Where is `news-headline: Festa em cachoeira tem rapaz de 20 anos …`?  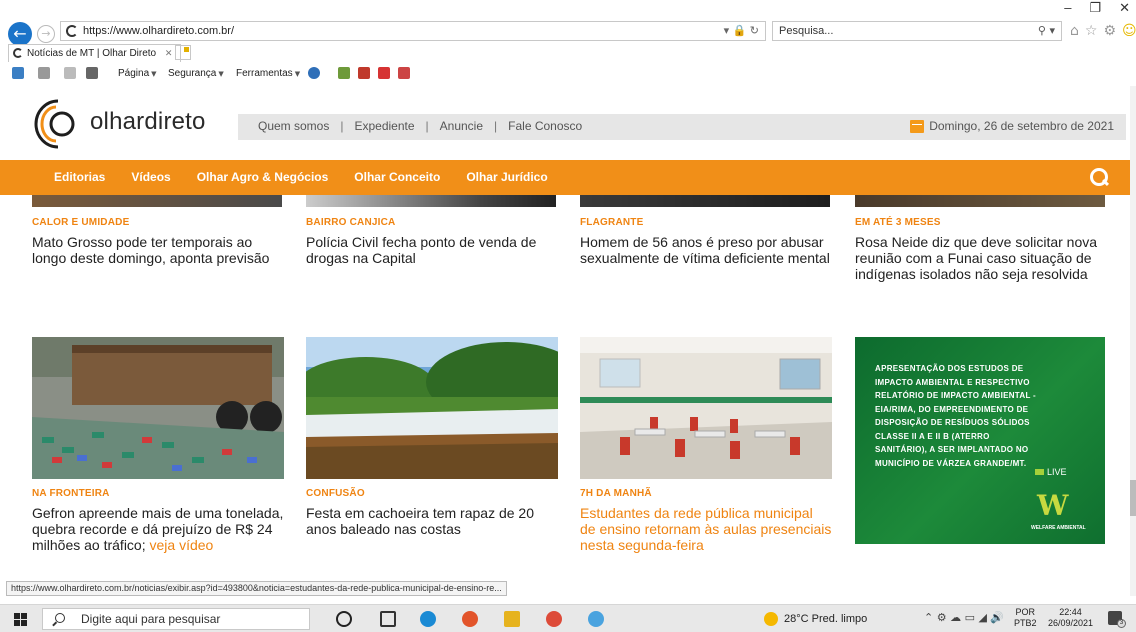
news-headline: Festa em cachoeira tem rapaz de 20 anos … is located at coordinates (432, 521).